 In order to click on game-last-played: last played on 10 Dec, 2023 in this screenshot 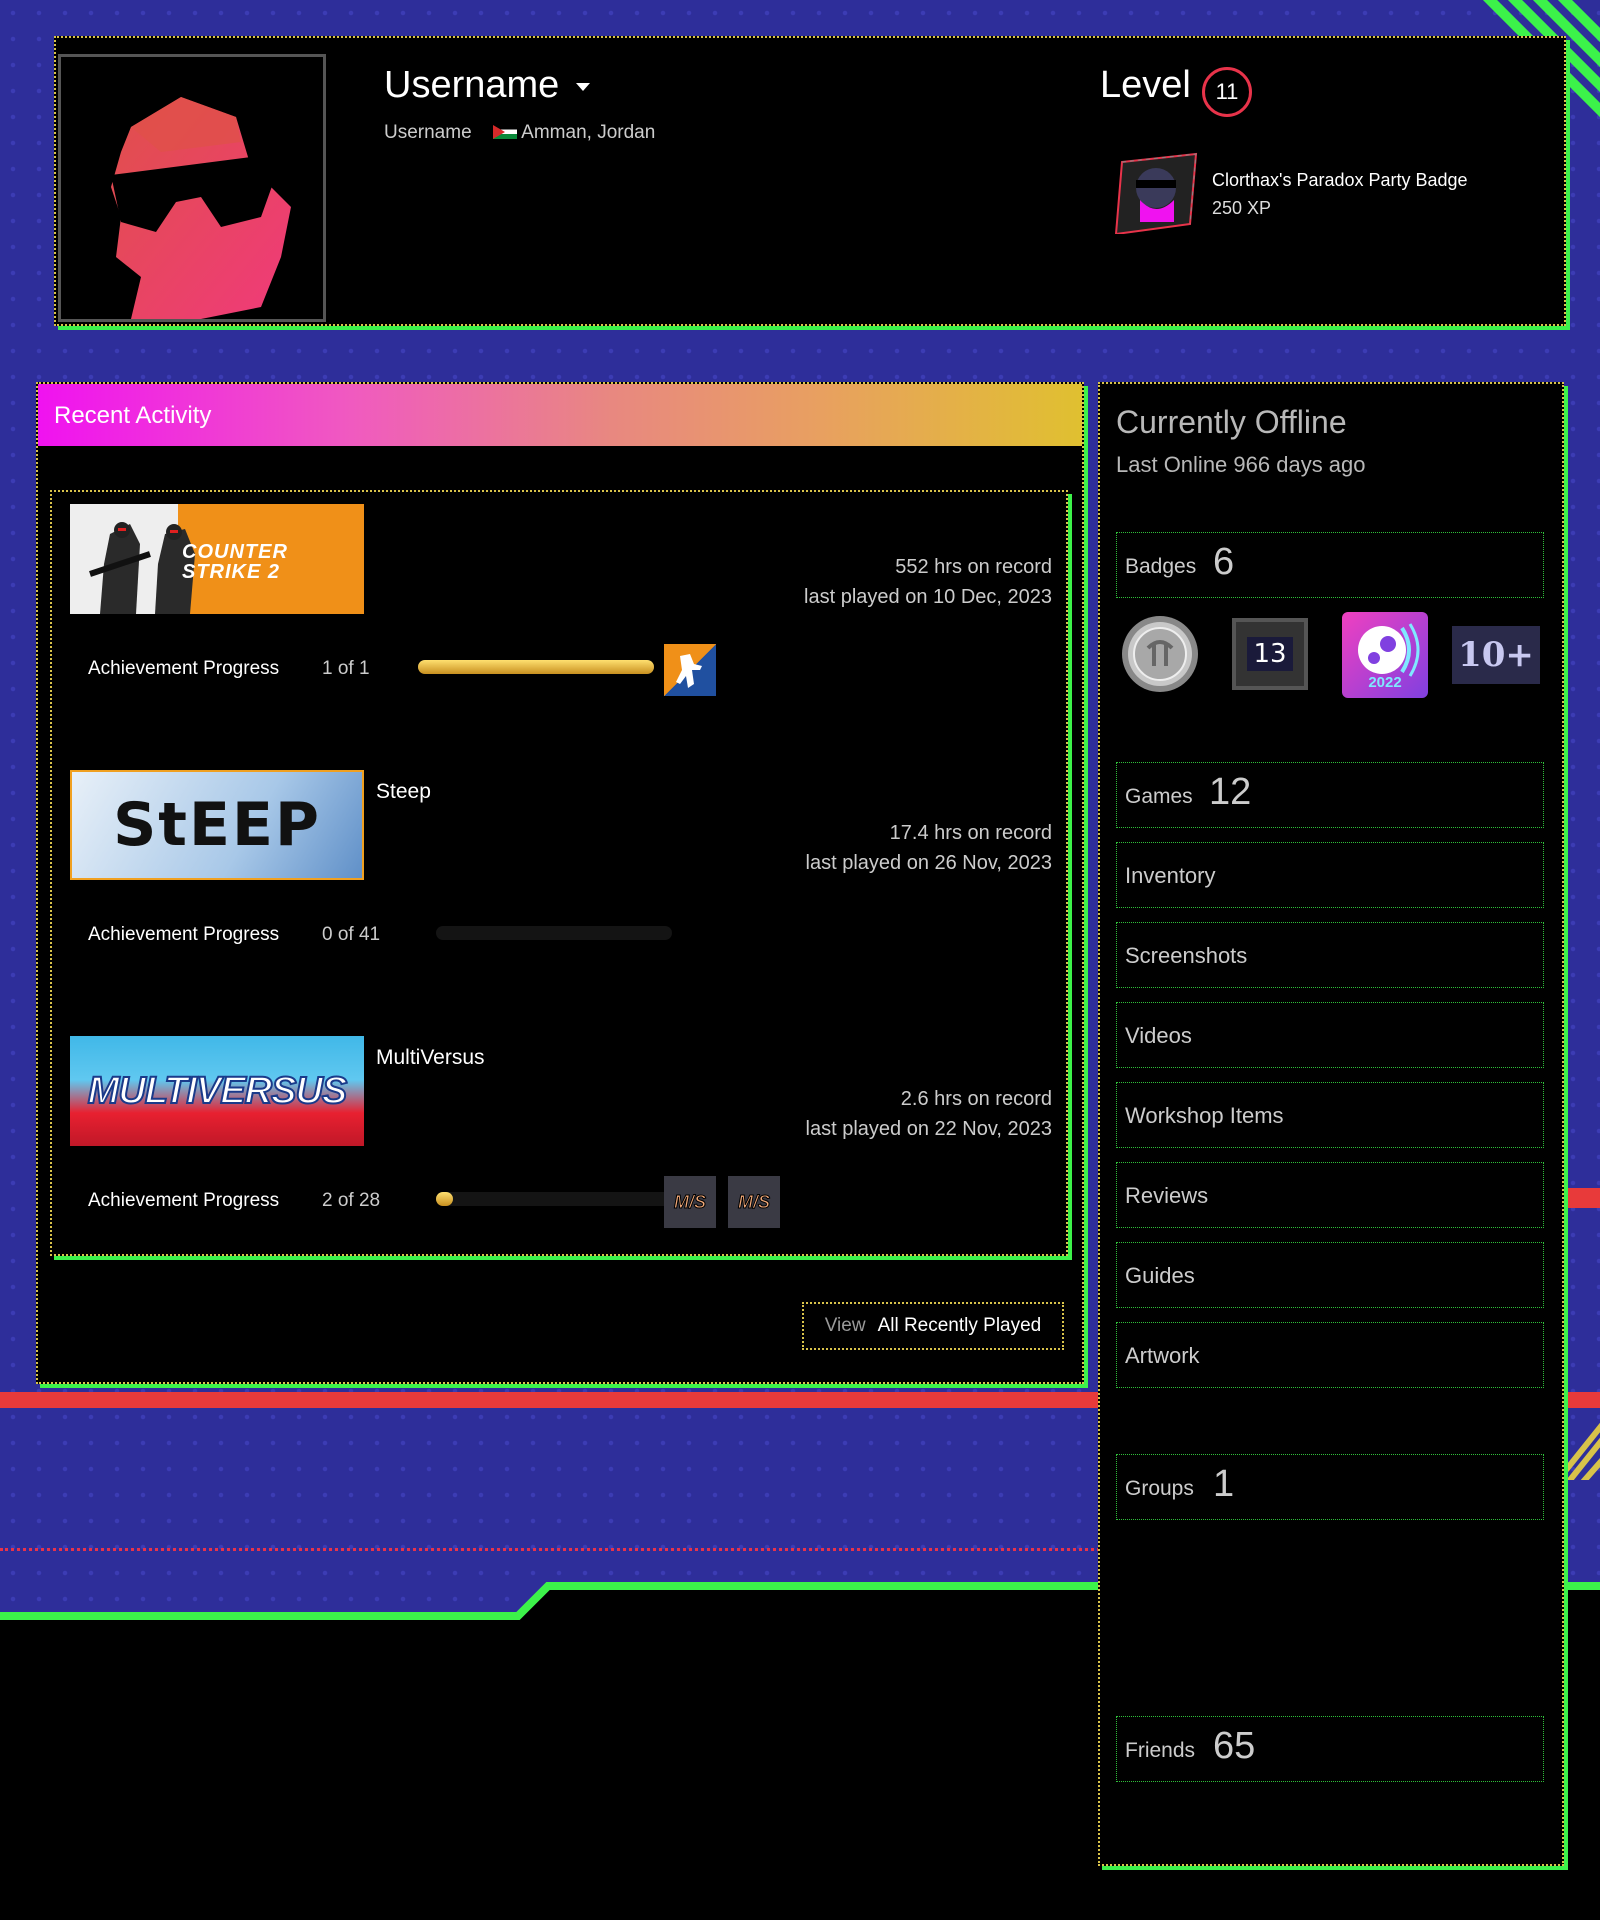, I will do `click(928, 597)`.